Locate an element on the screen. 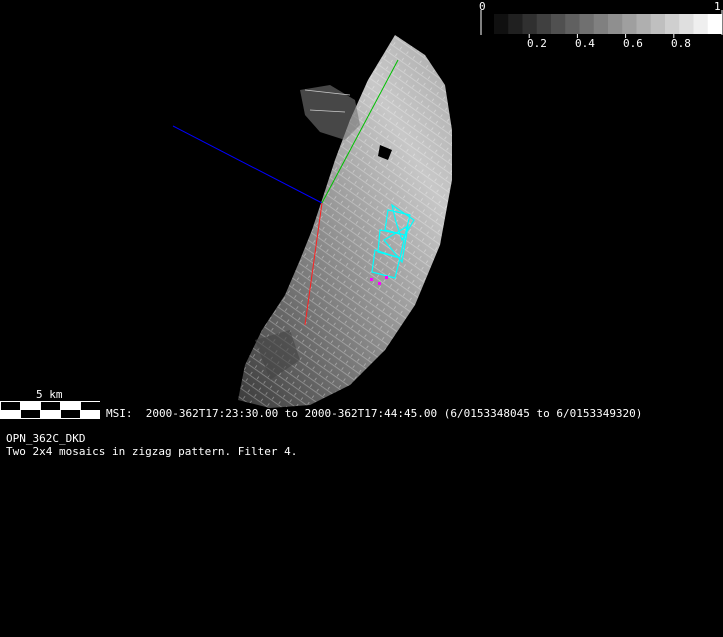  scale-bar-label: 5 km is located at coordinates (49, 394).